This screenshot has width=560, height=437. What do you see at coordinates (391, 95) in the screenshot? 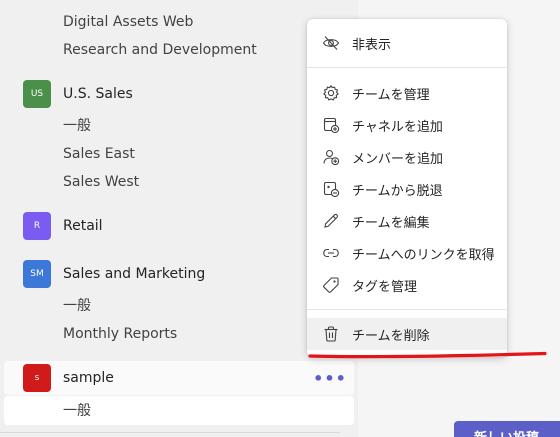
I see `menu-item-label: チームを管理` at bounding box center [391, 95].